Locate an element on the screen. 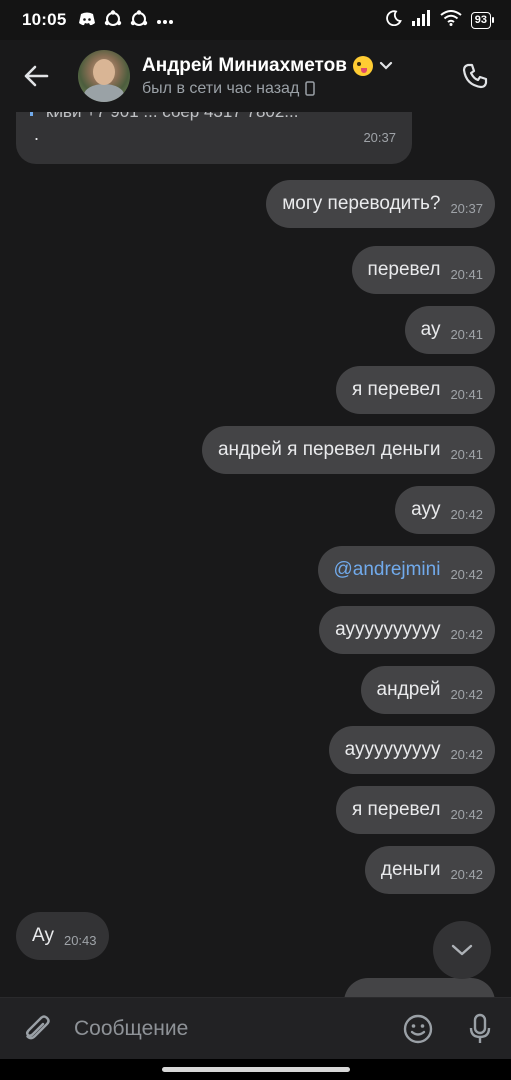 The width and height of the screenshot is (511, 1080). back-button is located at coordinates (36, 76).